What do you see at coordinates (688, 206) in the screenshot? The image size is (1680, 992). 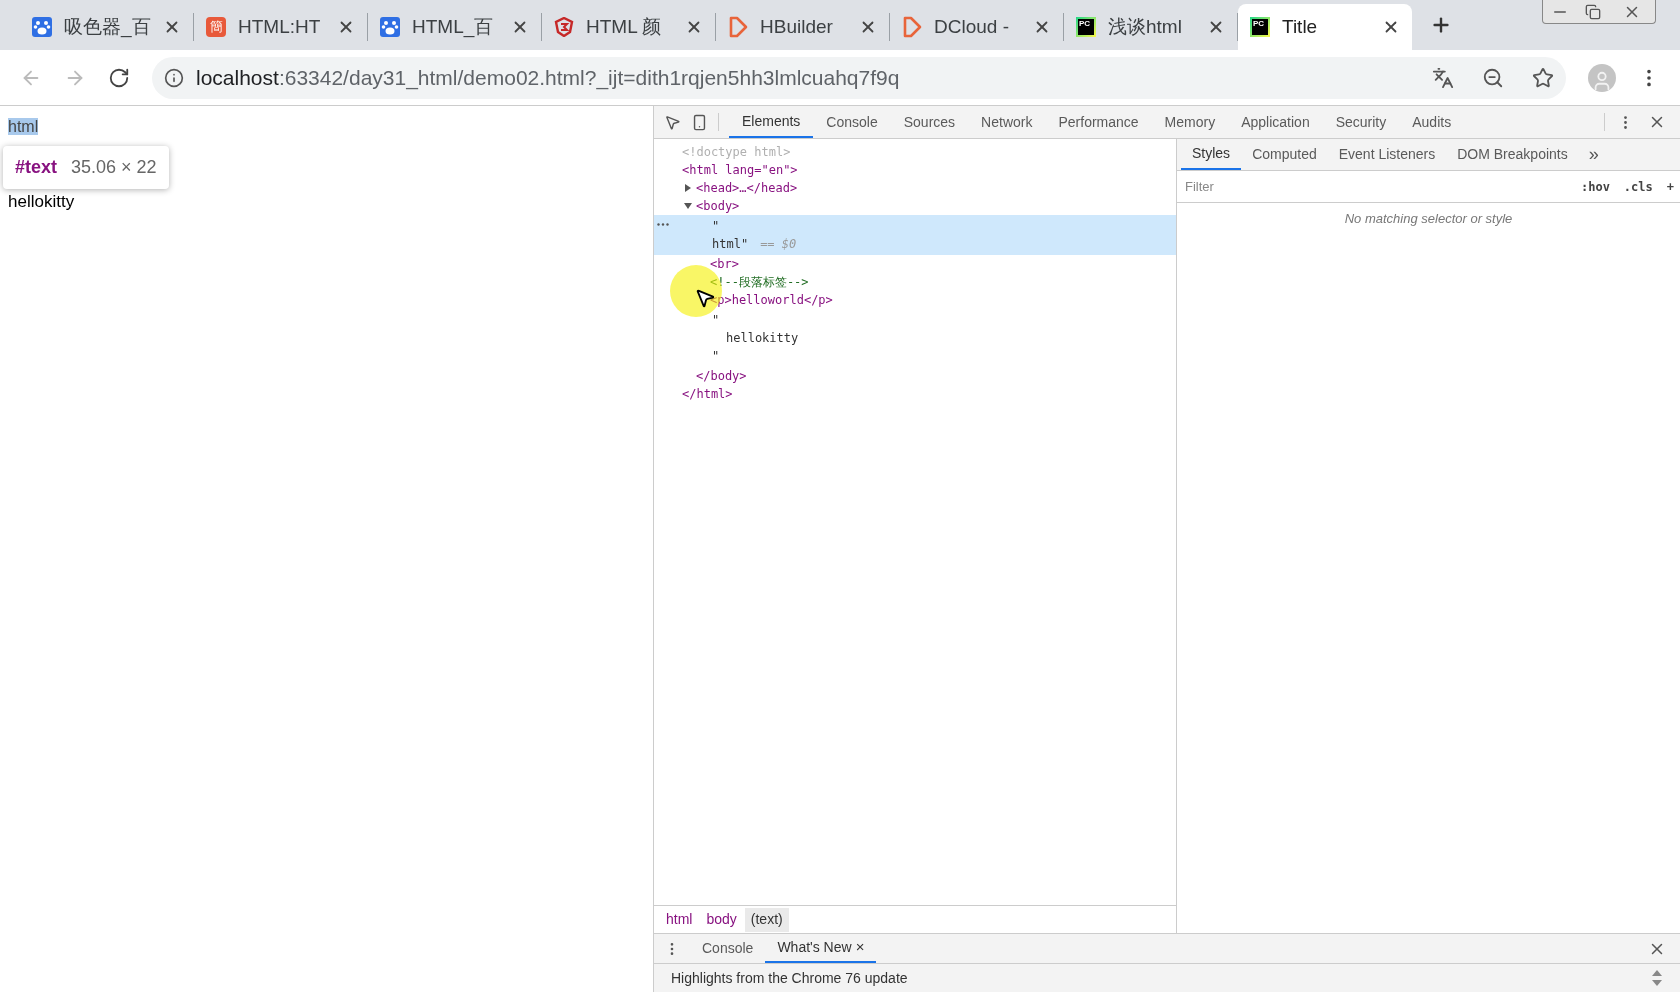 I see `expanded-triangle-icon` at bounding box center [688, 206].